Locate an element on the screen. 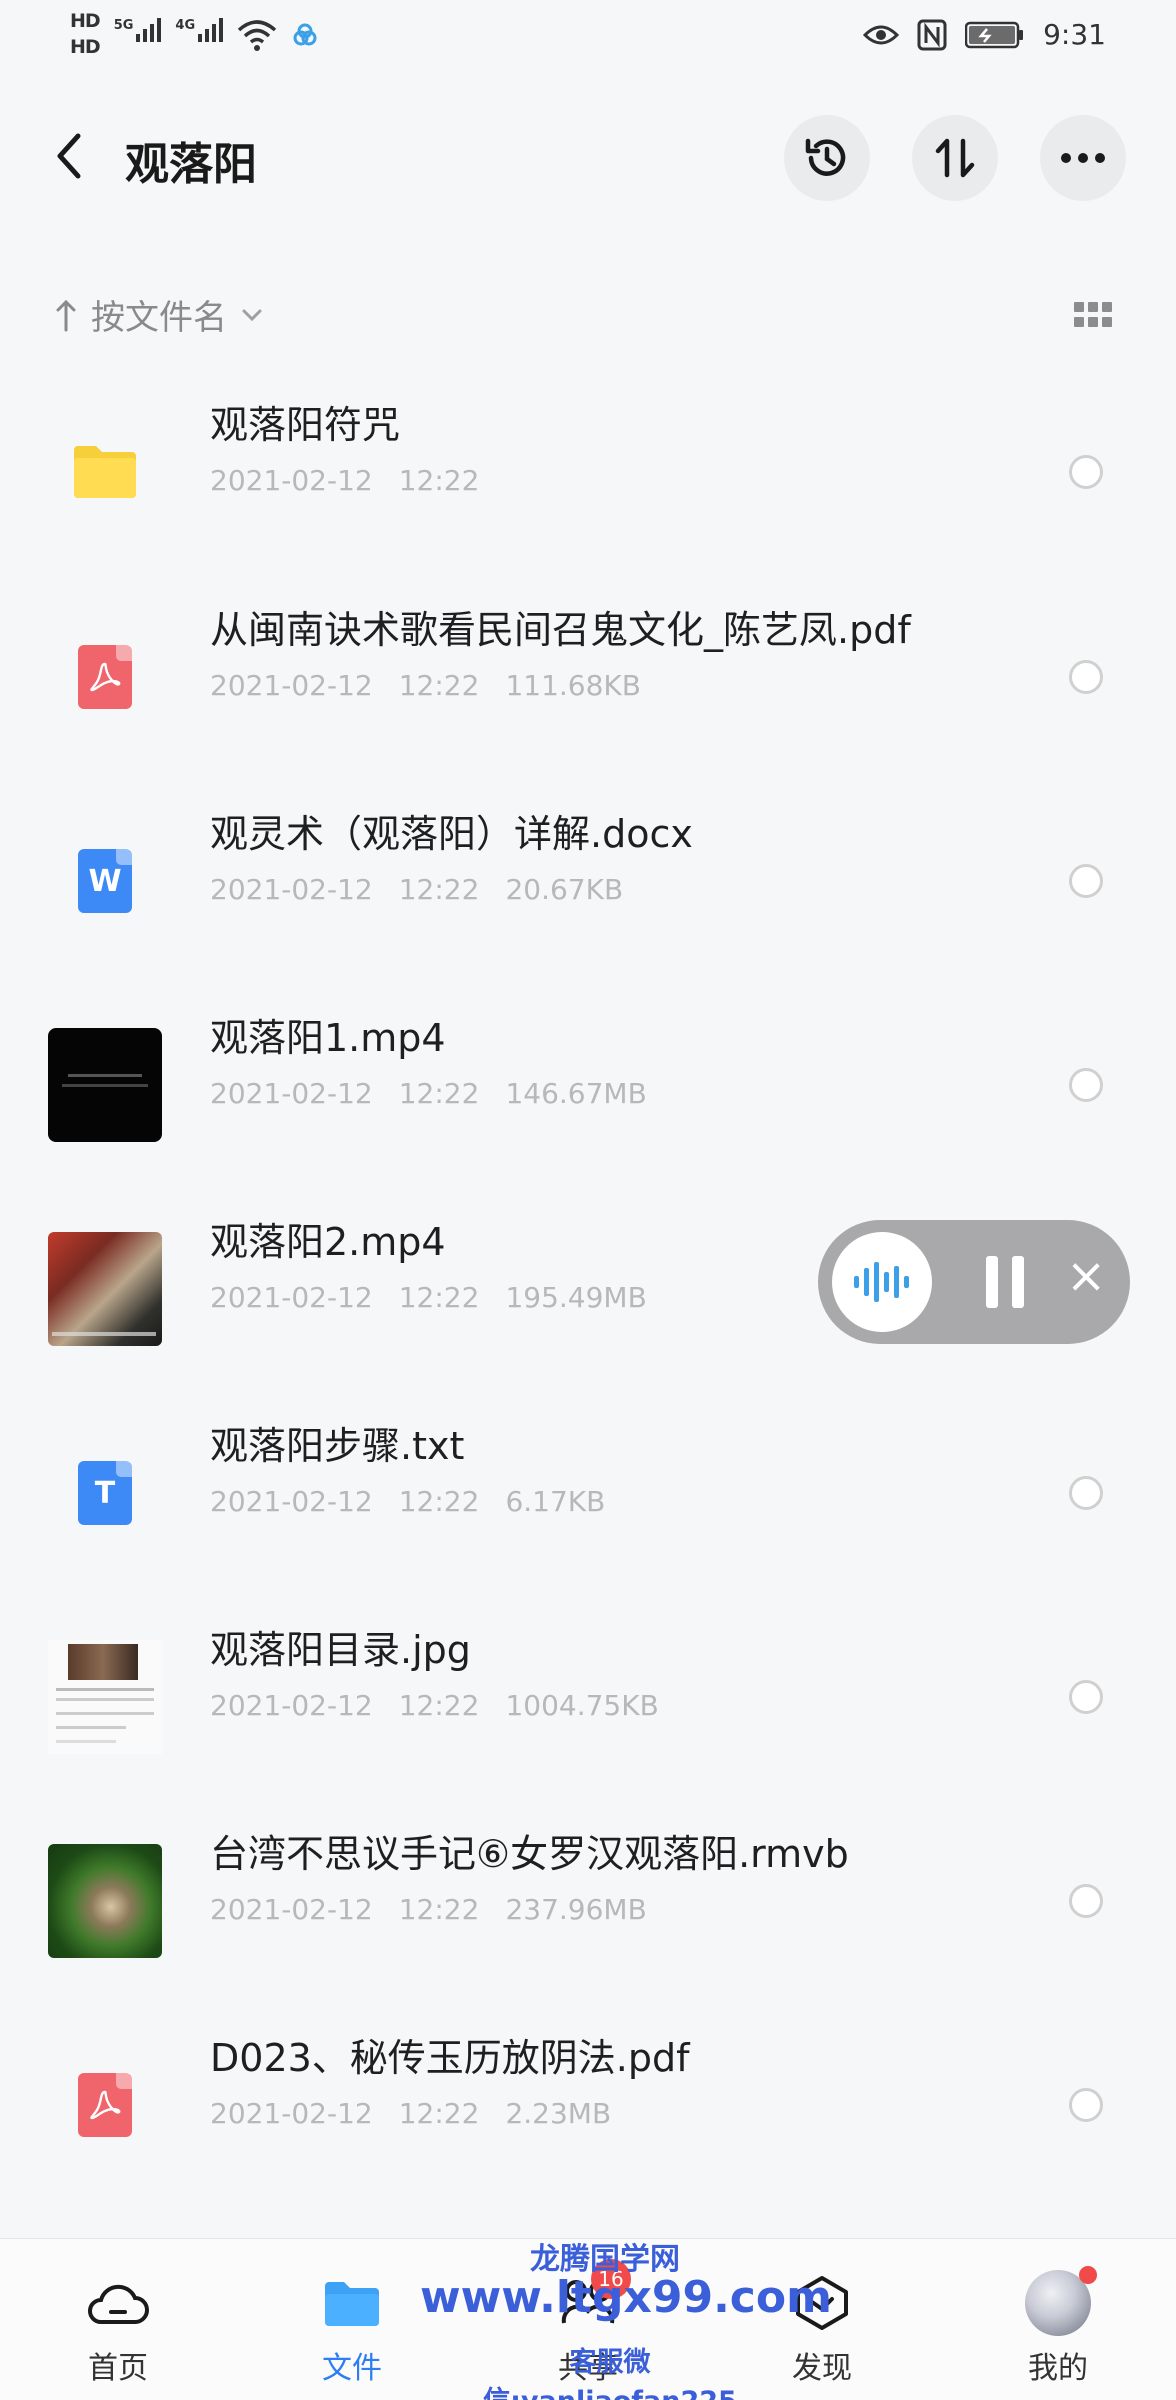 The height and width of the screenshot is (2400, 1176). file-name: 观落阳目录.jpg is located at coordinates (340, 1650).